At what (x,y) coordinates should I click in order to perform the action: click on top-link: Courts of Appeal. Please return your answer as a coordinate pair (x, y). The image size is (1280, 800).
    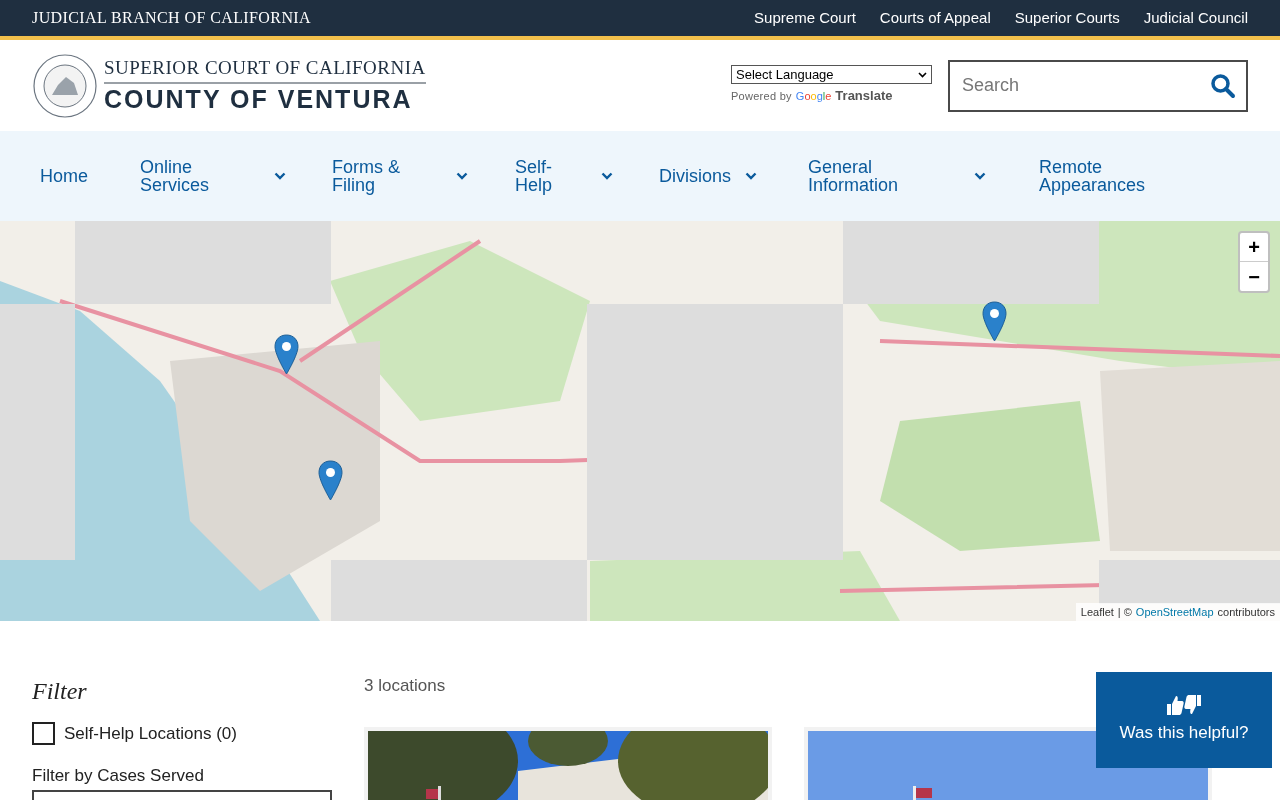
    Looking at the image, I should click on (935, 18).